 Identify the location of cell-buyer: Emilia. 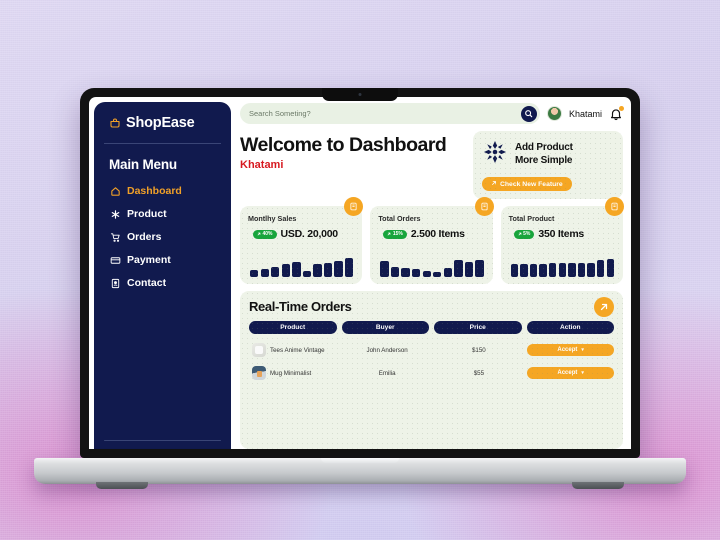
(387, 373).